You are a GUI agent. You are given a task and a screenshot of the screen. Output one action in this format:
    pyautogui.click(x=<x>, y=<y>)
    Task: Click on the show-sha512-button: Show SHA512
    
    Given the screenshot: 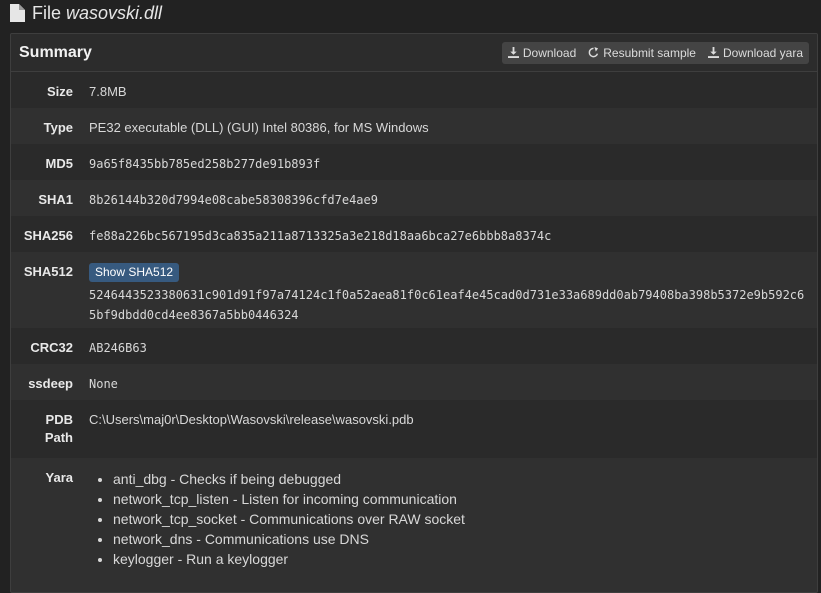 What is the action you would take?
    pyautogui.click(x=134, y=272)
    